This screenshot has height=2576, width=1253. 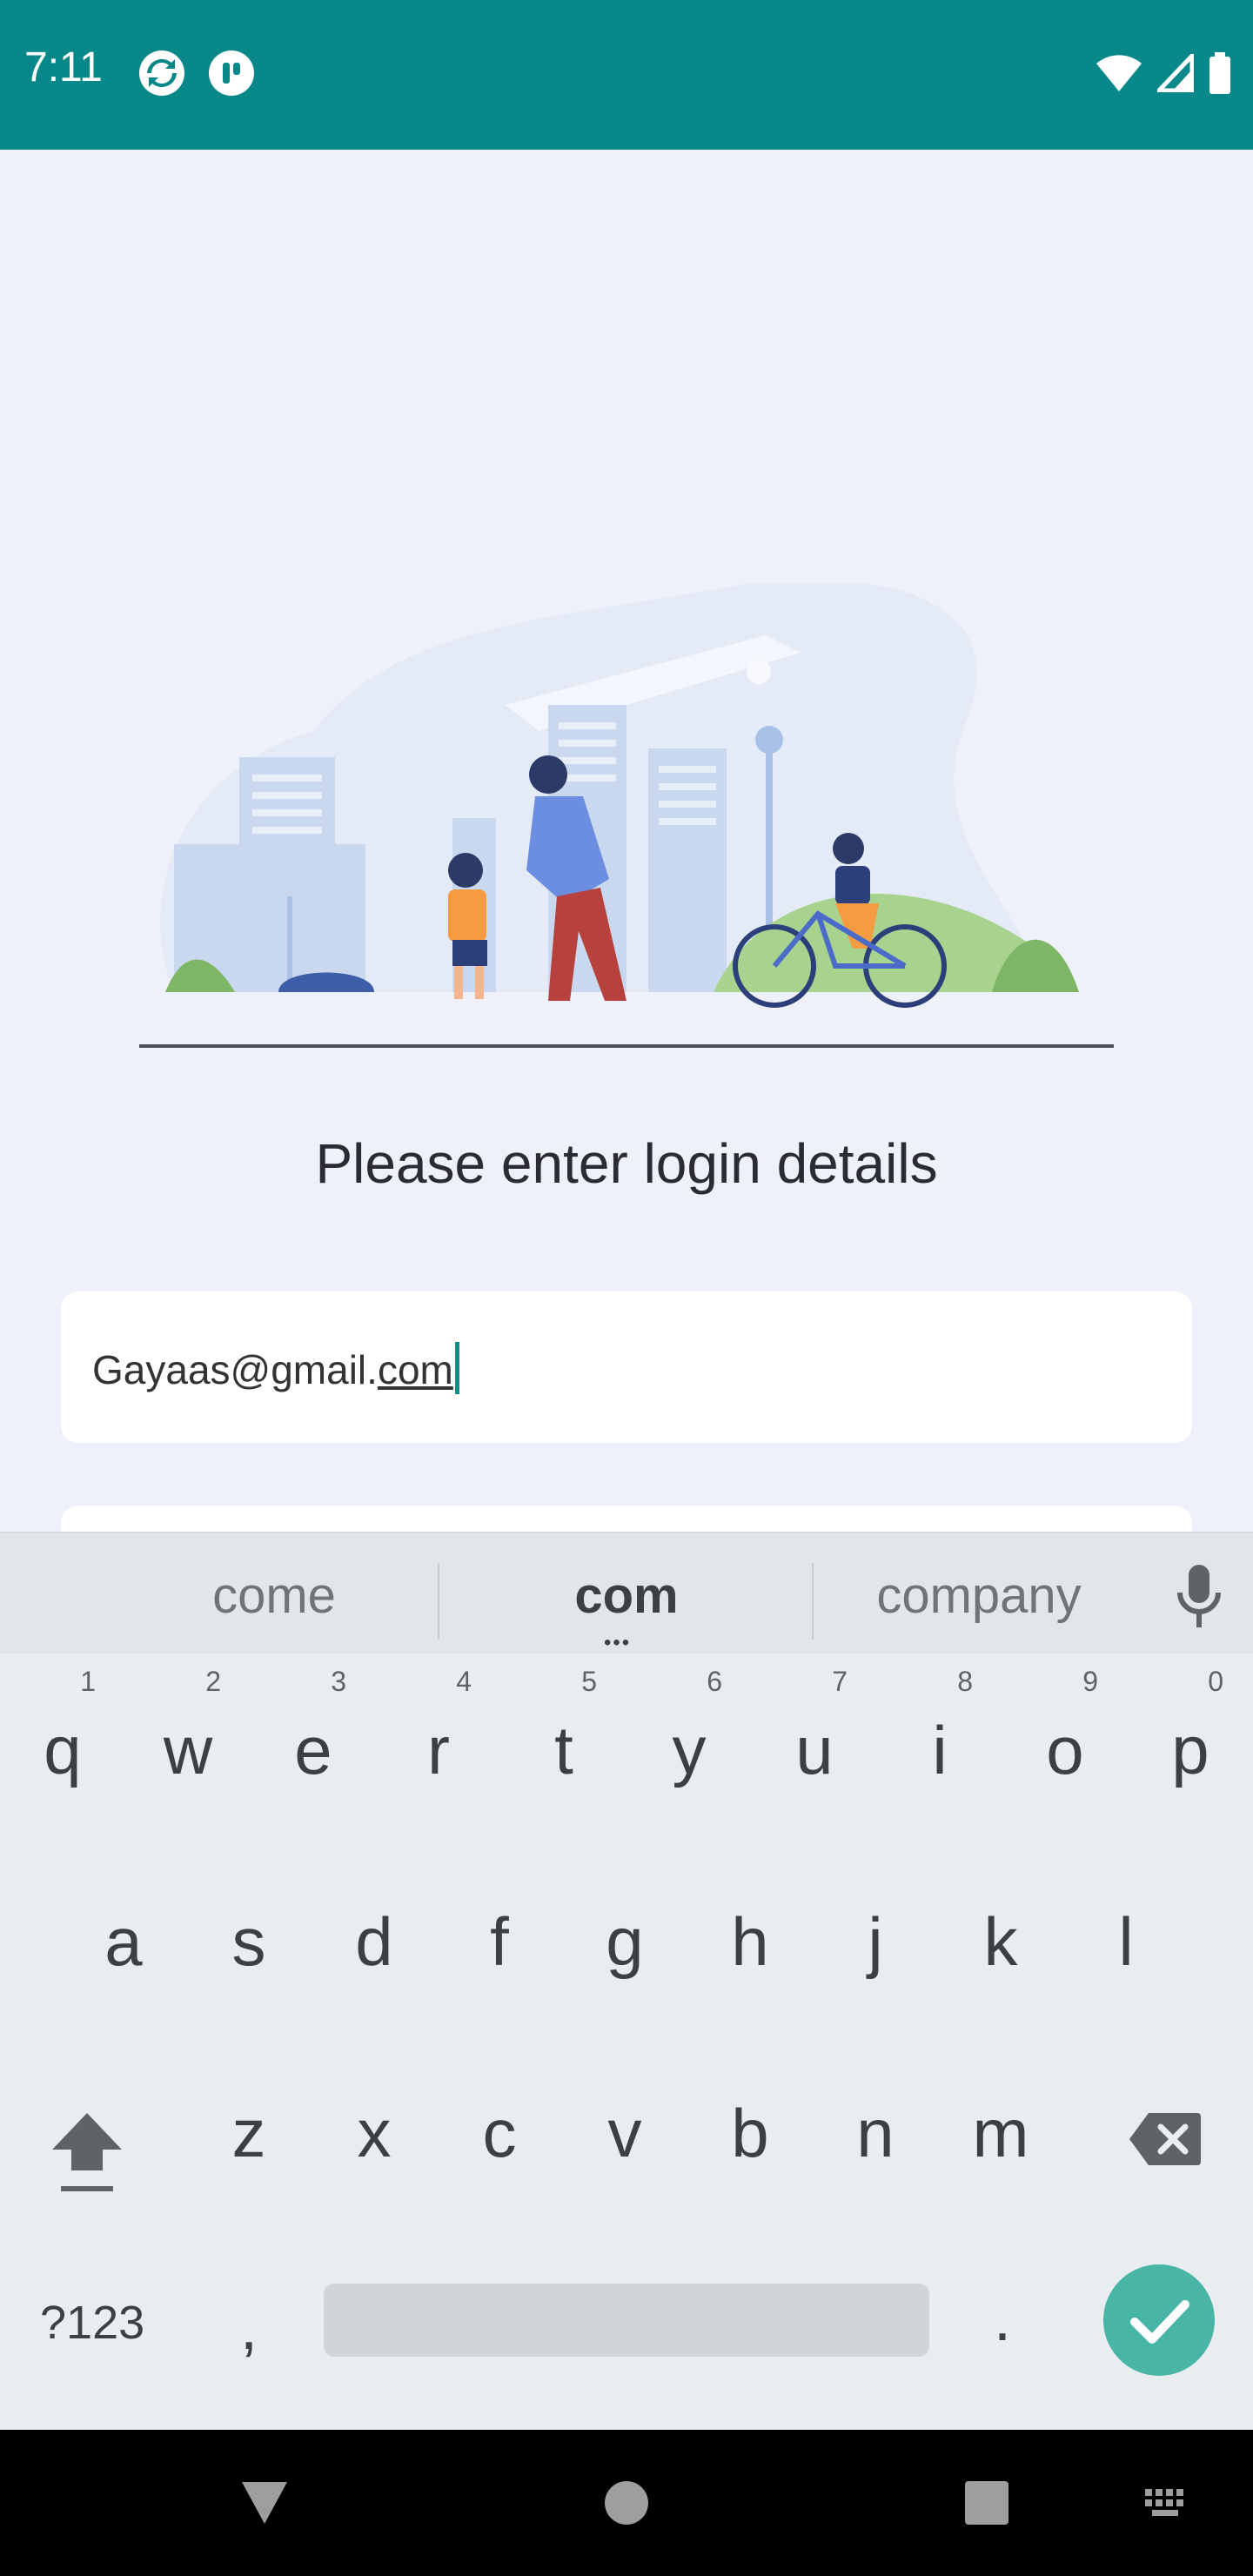 I want to click on enter-button, so click(x=1159, y=2320).